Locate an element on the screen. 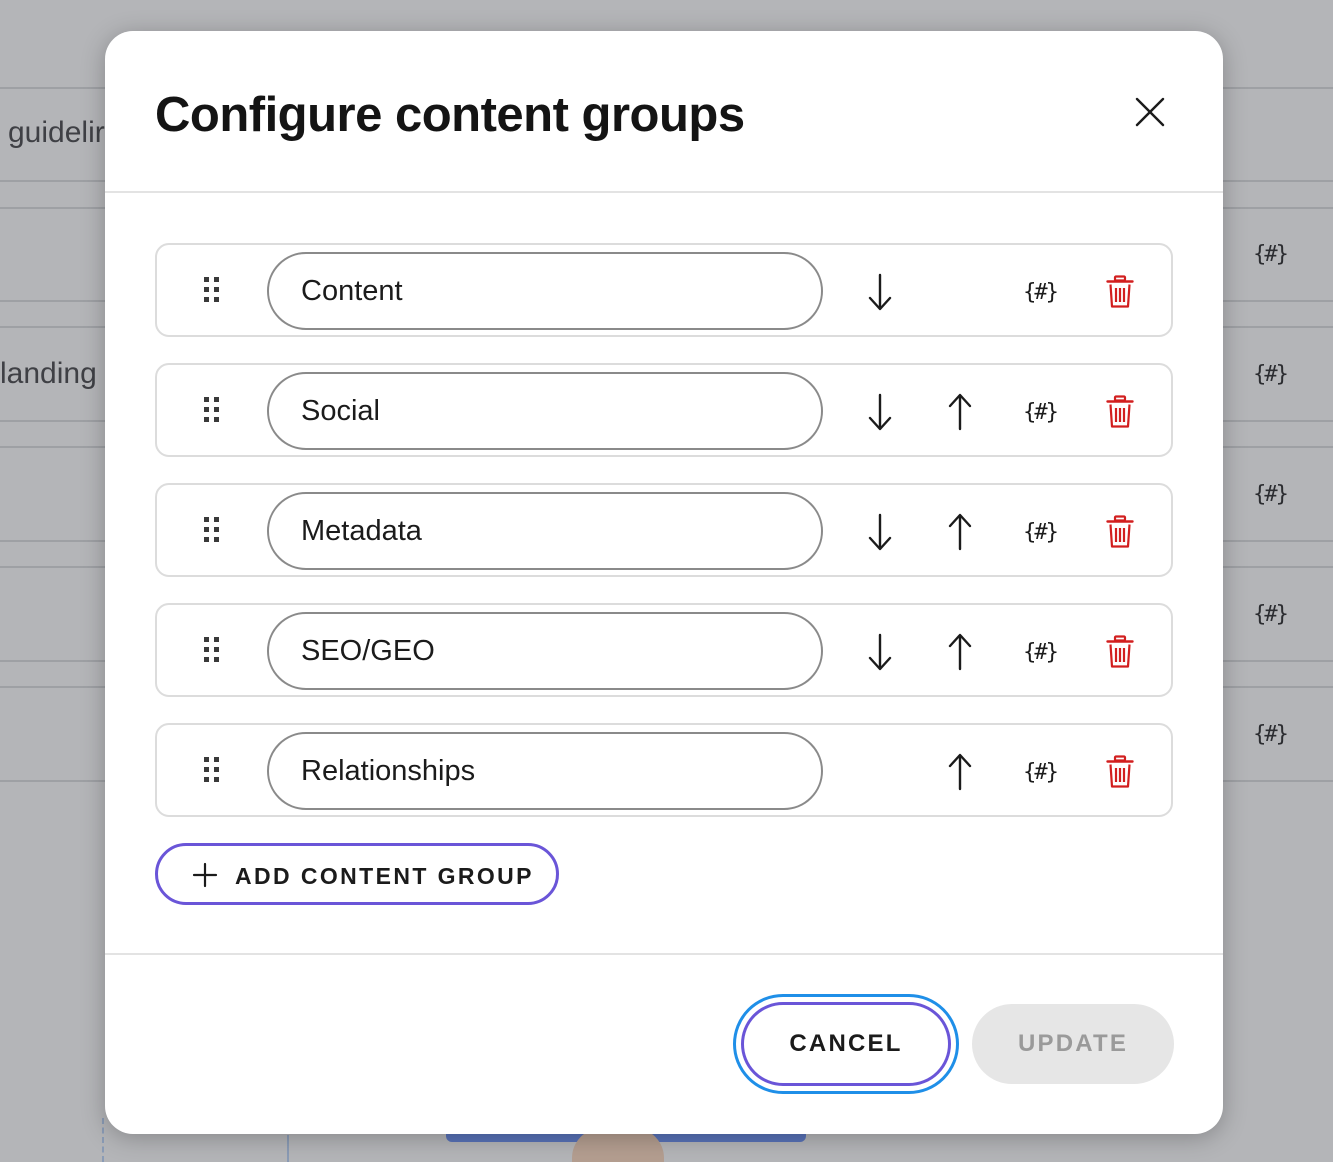  close-button is located at coordinates (1150, 112).